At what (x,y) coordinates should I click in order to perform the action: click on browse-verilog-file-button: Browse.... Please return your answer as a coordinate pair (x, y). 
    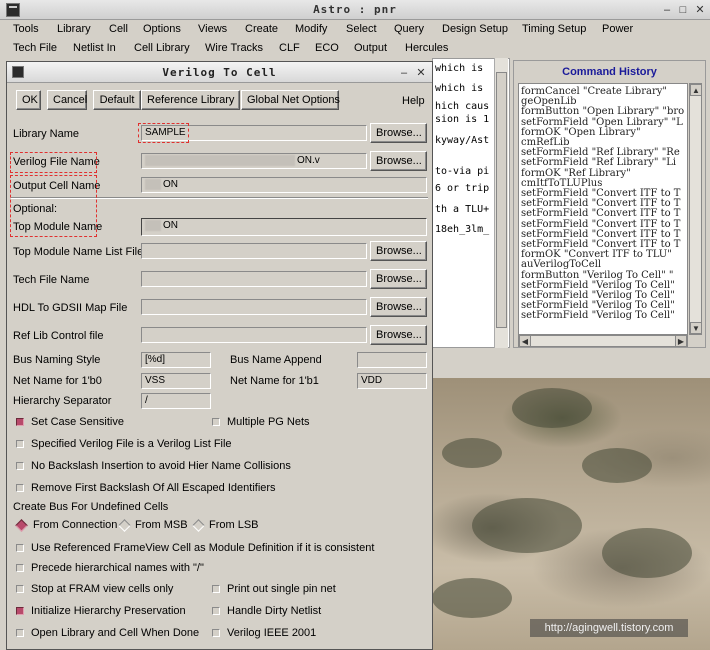
    Looking at the image, I should click on (398, 161).